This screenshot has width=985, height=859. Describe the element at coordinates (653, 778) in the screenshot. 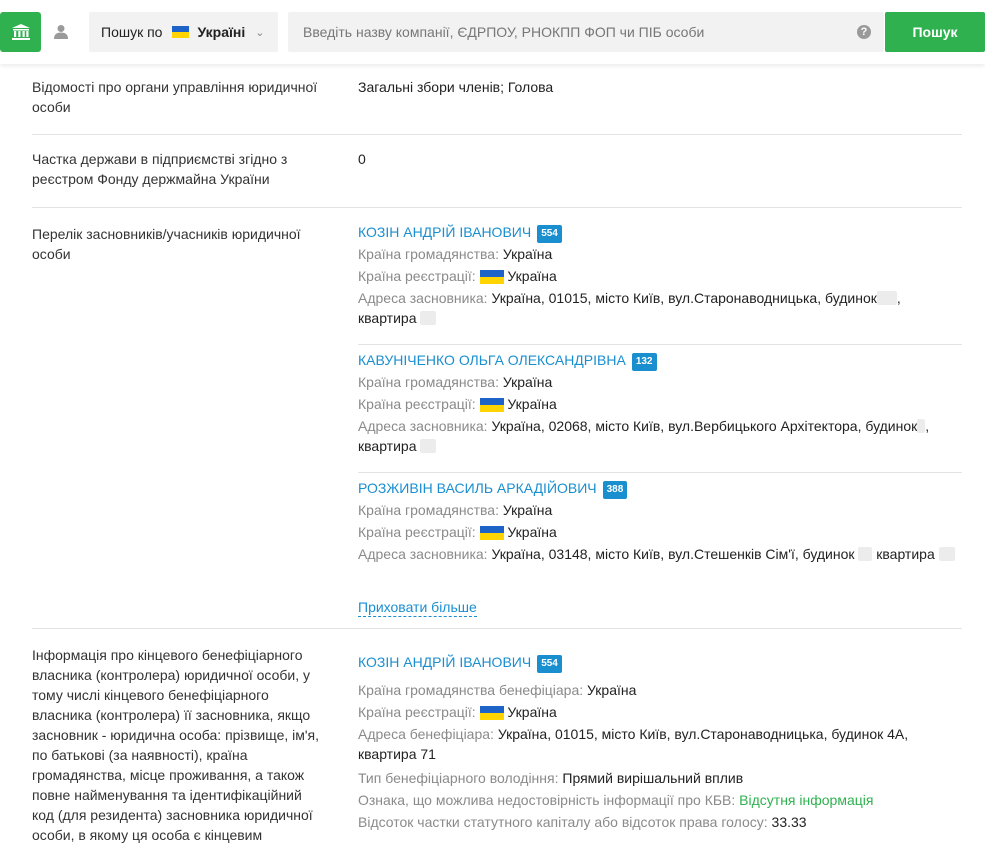

I see `ownership-type-value: Прямий вирішальний вплив` at that location.